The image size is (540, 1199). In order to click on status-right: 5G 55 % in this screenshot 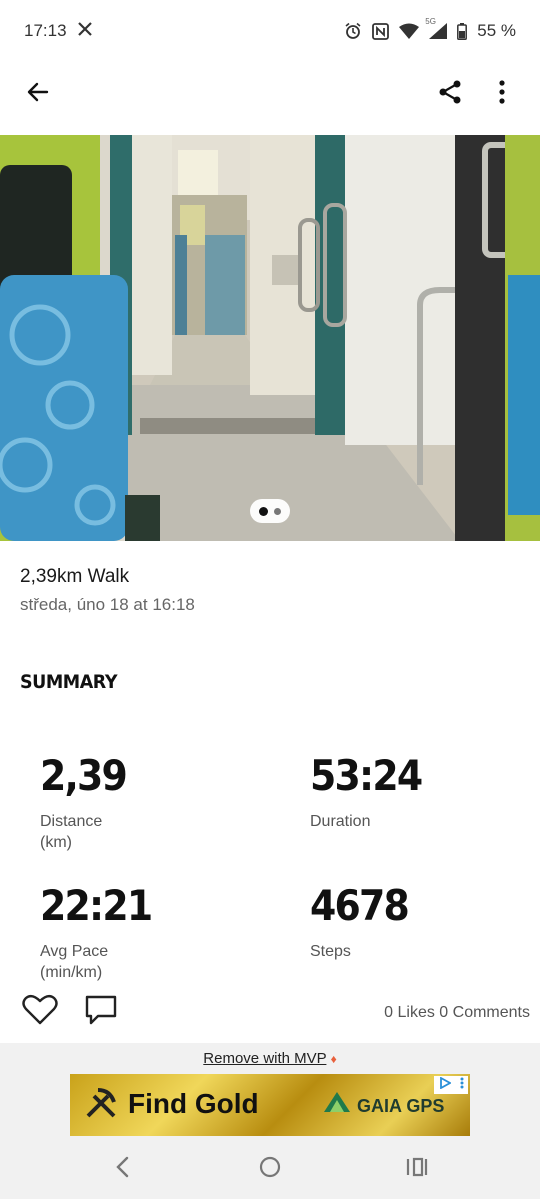, I will do `click(430, 29)`.